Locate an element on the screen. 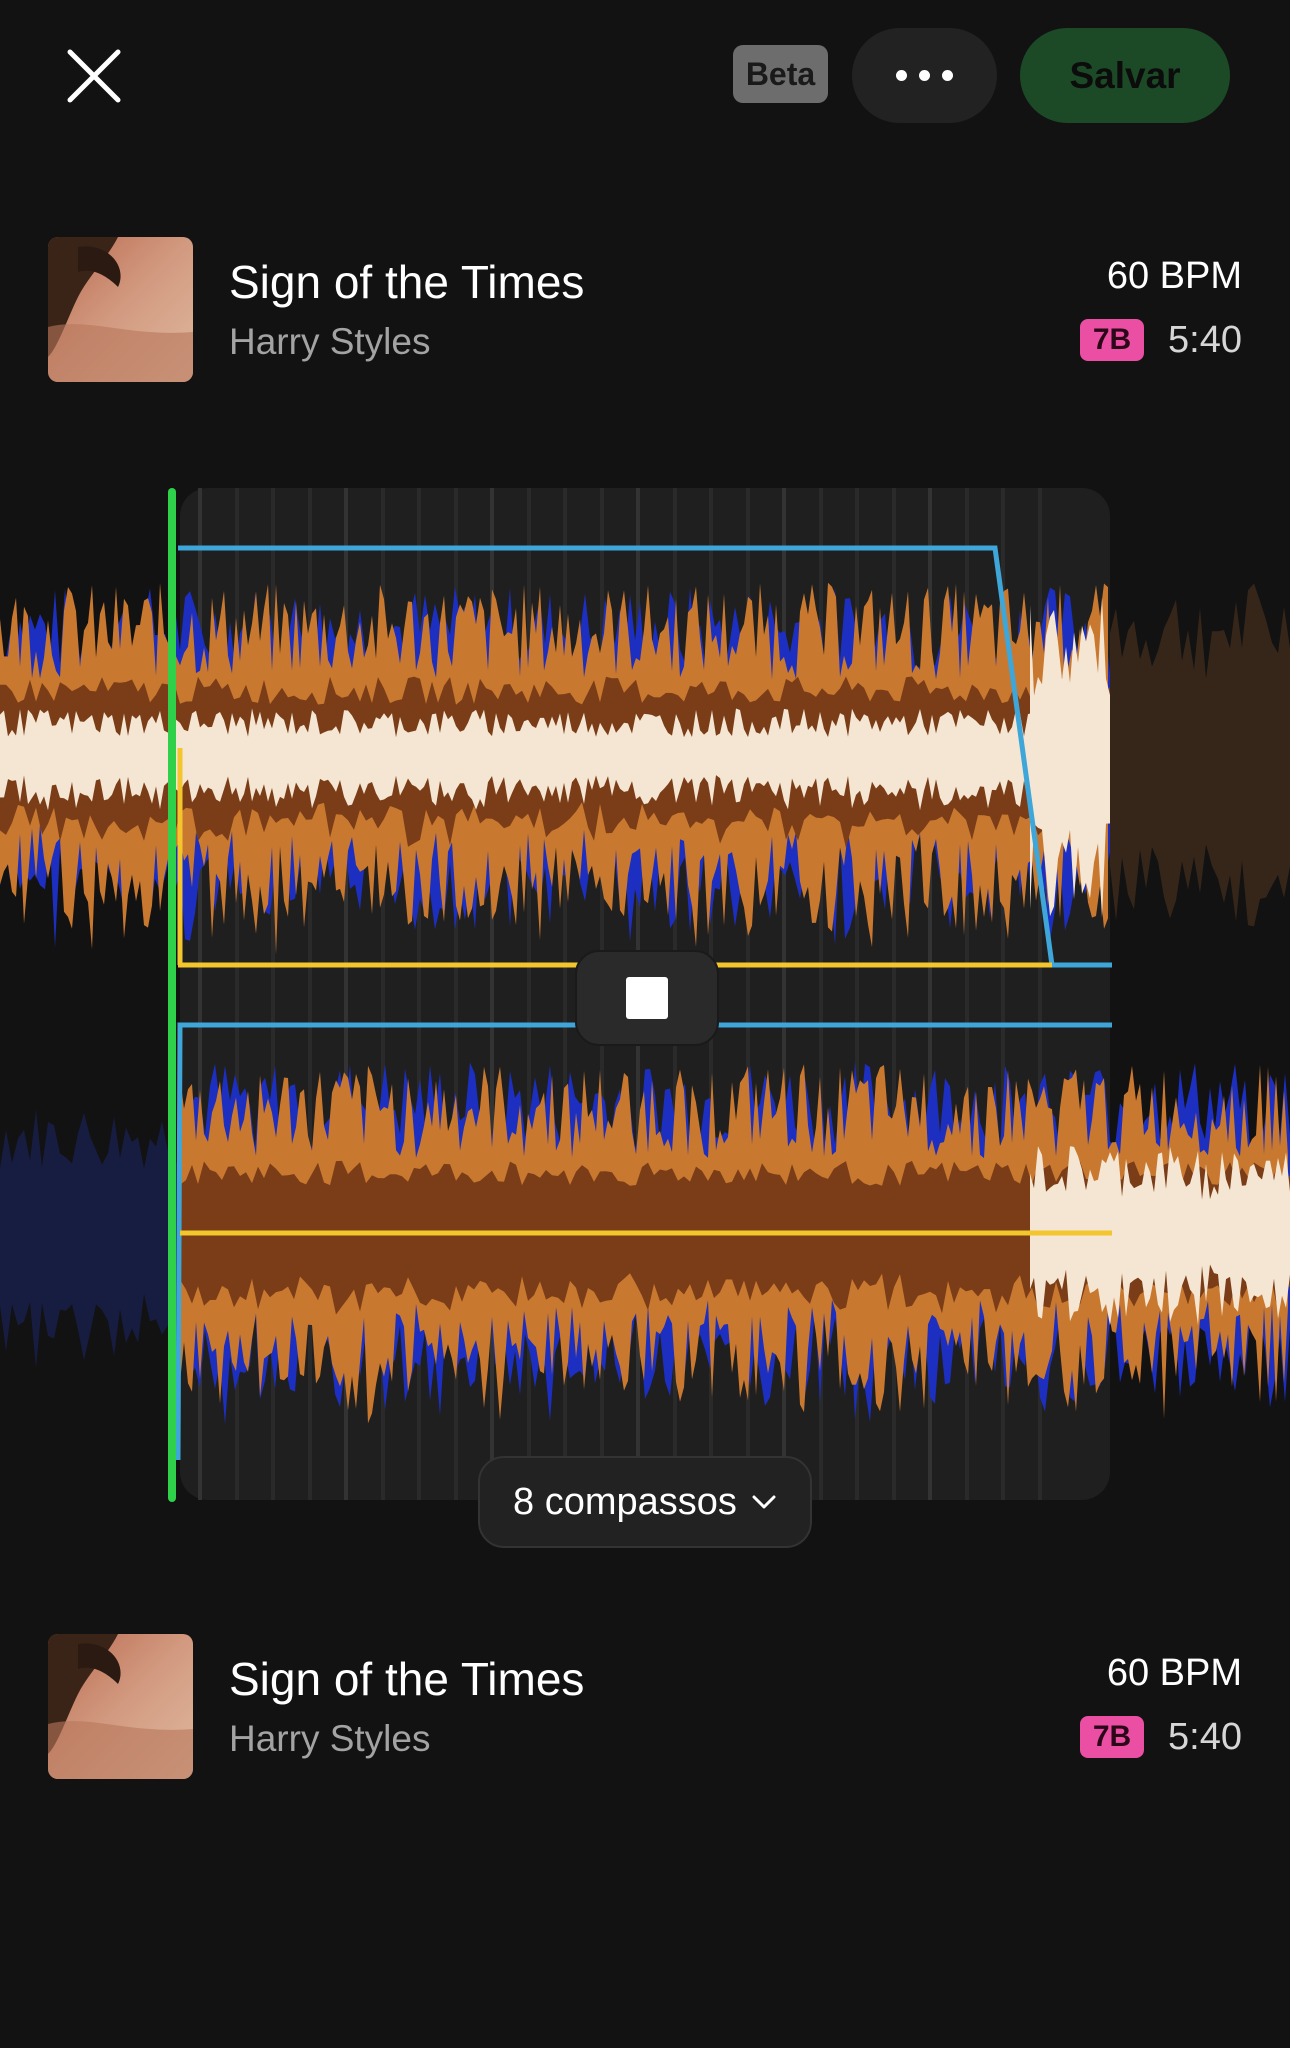  cue-marker is located at coordinates (172, 995).